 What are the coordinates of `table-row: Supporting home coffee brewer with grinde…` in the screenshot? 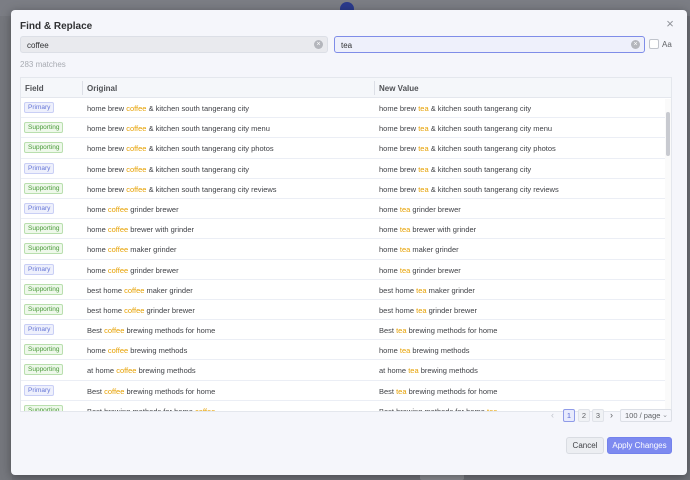 It's located at (346, 229).